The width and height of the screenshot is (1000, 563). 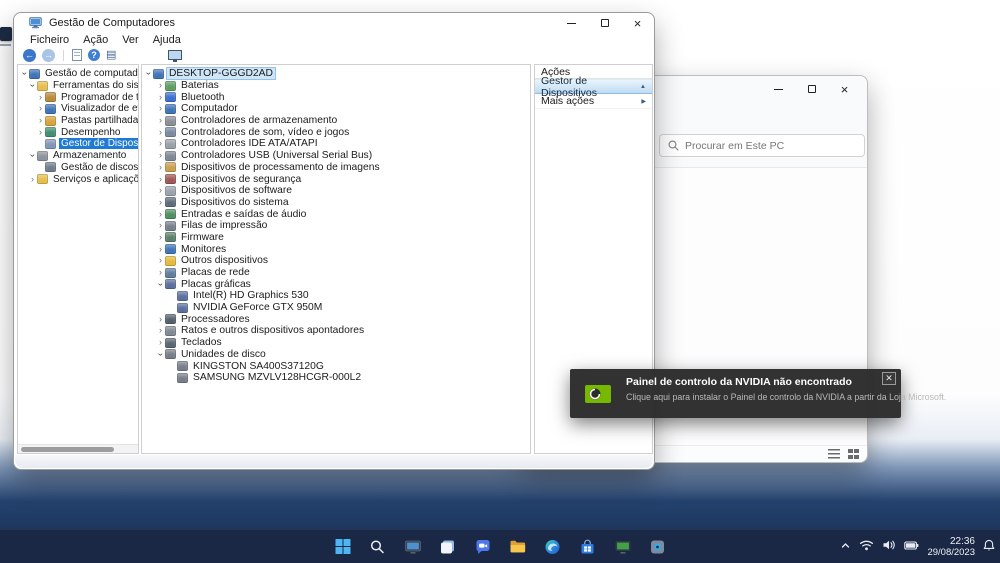 What do you see at coordinates (336, 284) in the screenshot?
I see `tree-item: › Placas gráficas` at bounding box center [336, 284].